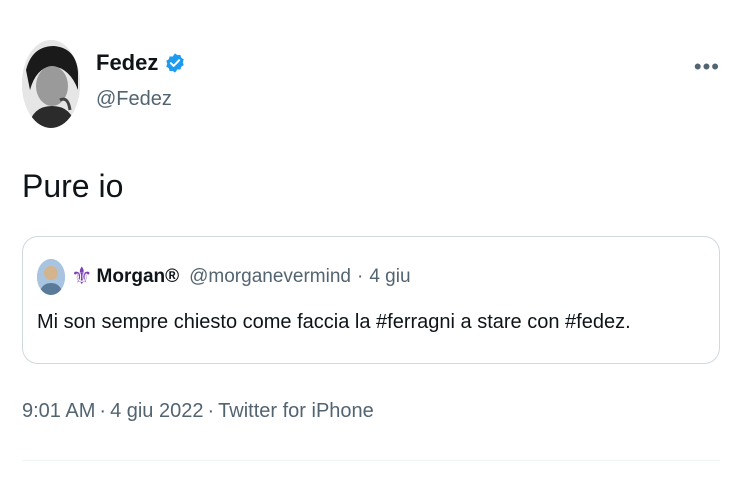  Describe the element at coordinates (296, 411) in the screenshot. I see `tweet-source: Twitter for iPhone` at that location.